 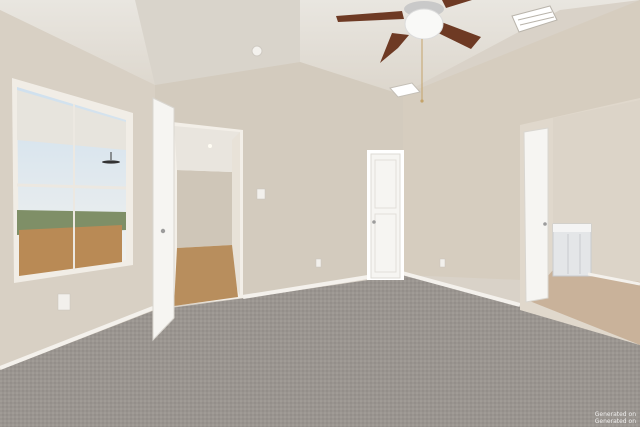 I want to click on hallway-wood-floor, so click(x=206, y=275).